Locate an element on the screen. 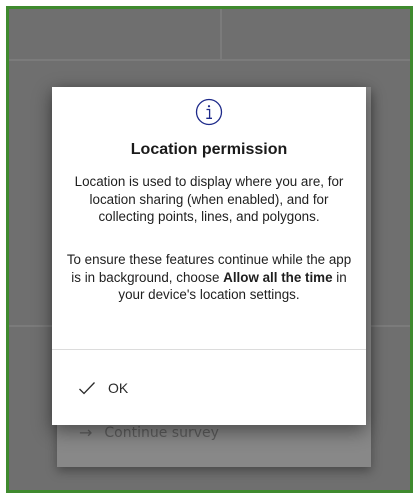  ok-button: OK is located at coordinates (209, 387).